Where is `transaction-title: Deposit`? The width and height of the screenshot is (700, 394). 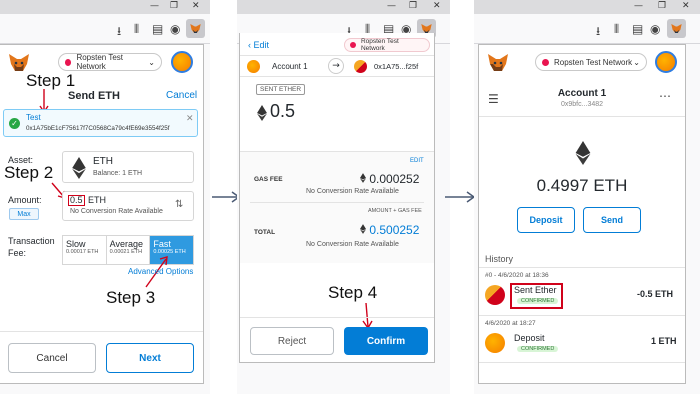 transaction-title: Deposit is located at coordinates (529, 338).